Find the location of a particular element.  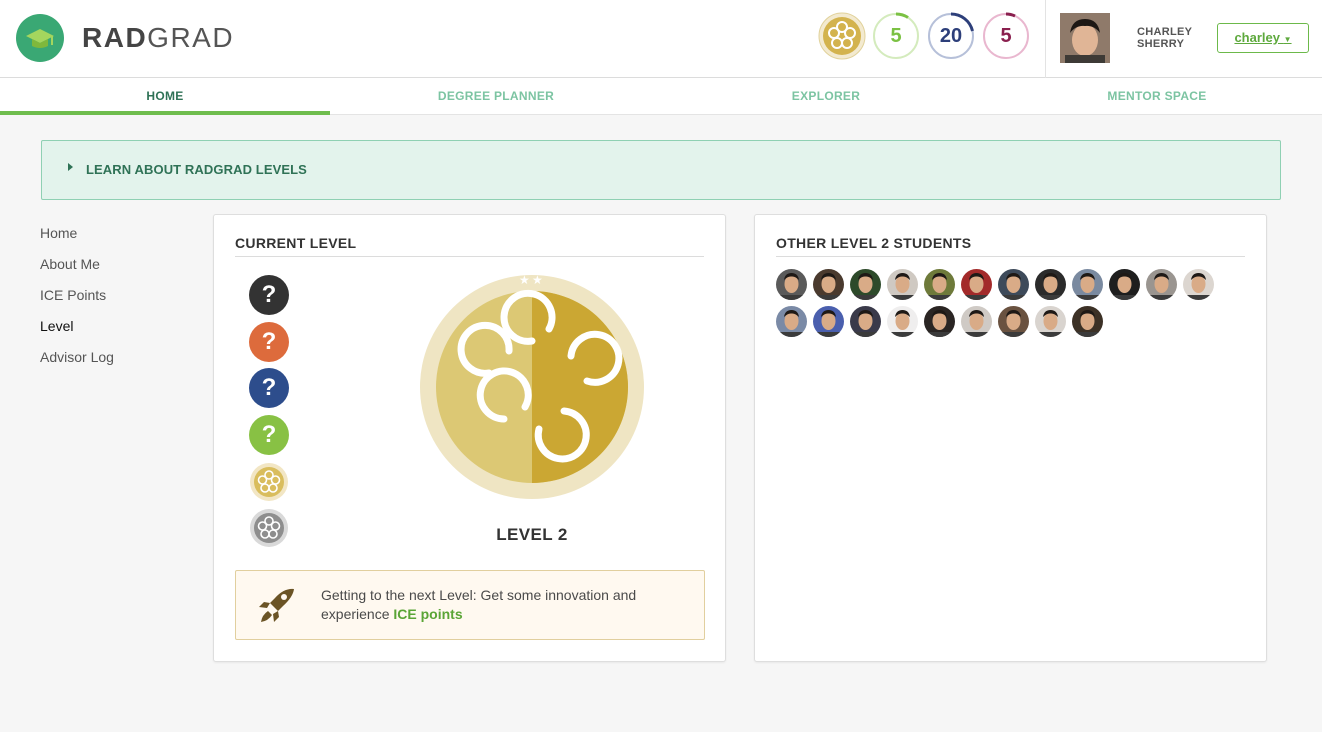

brand-name: RADGRAD is located at coordinates (158, 38).